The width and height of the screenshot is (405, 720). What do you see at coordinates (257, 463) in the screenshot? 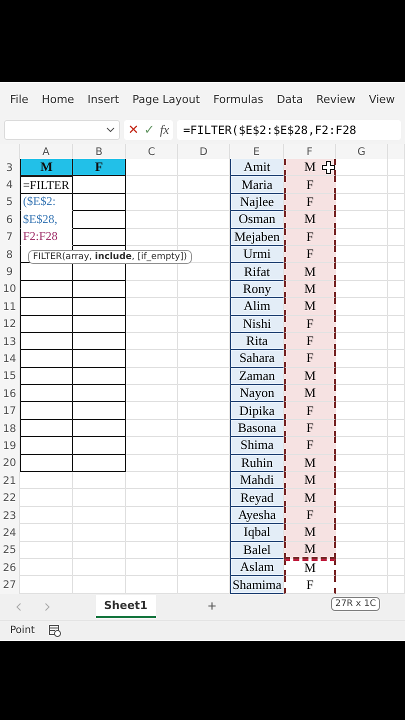
I see `table-cell: Ruhin` at bounding box center [257, 463].